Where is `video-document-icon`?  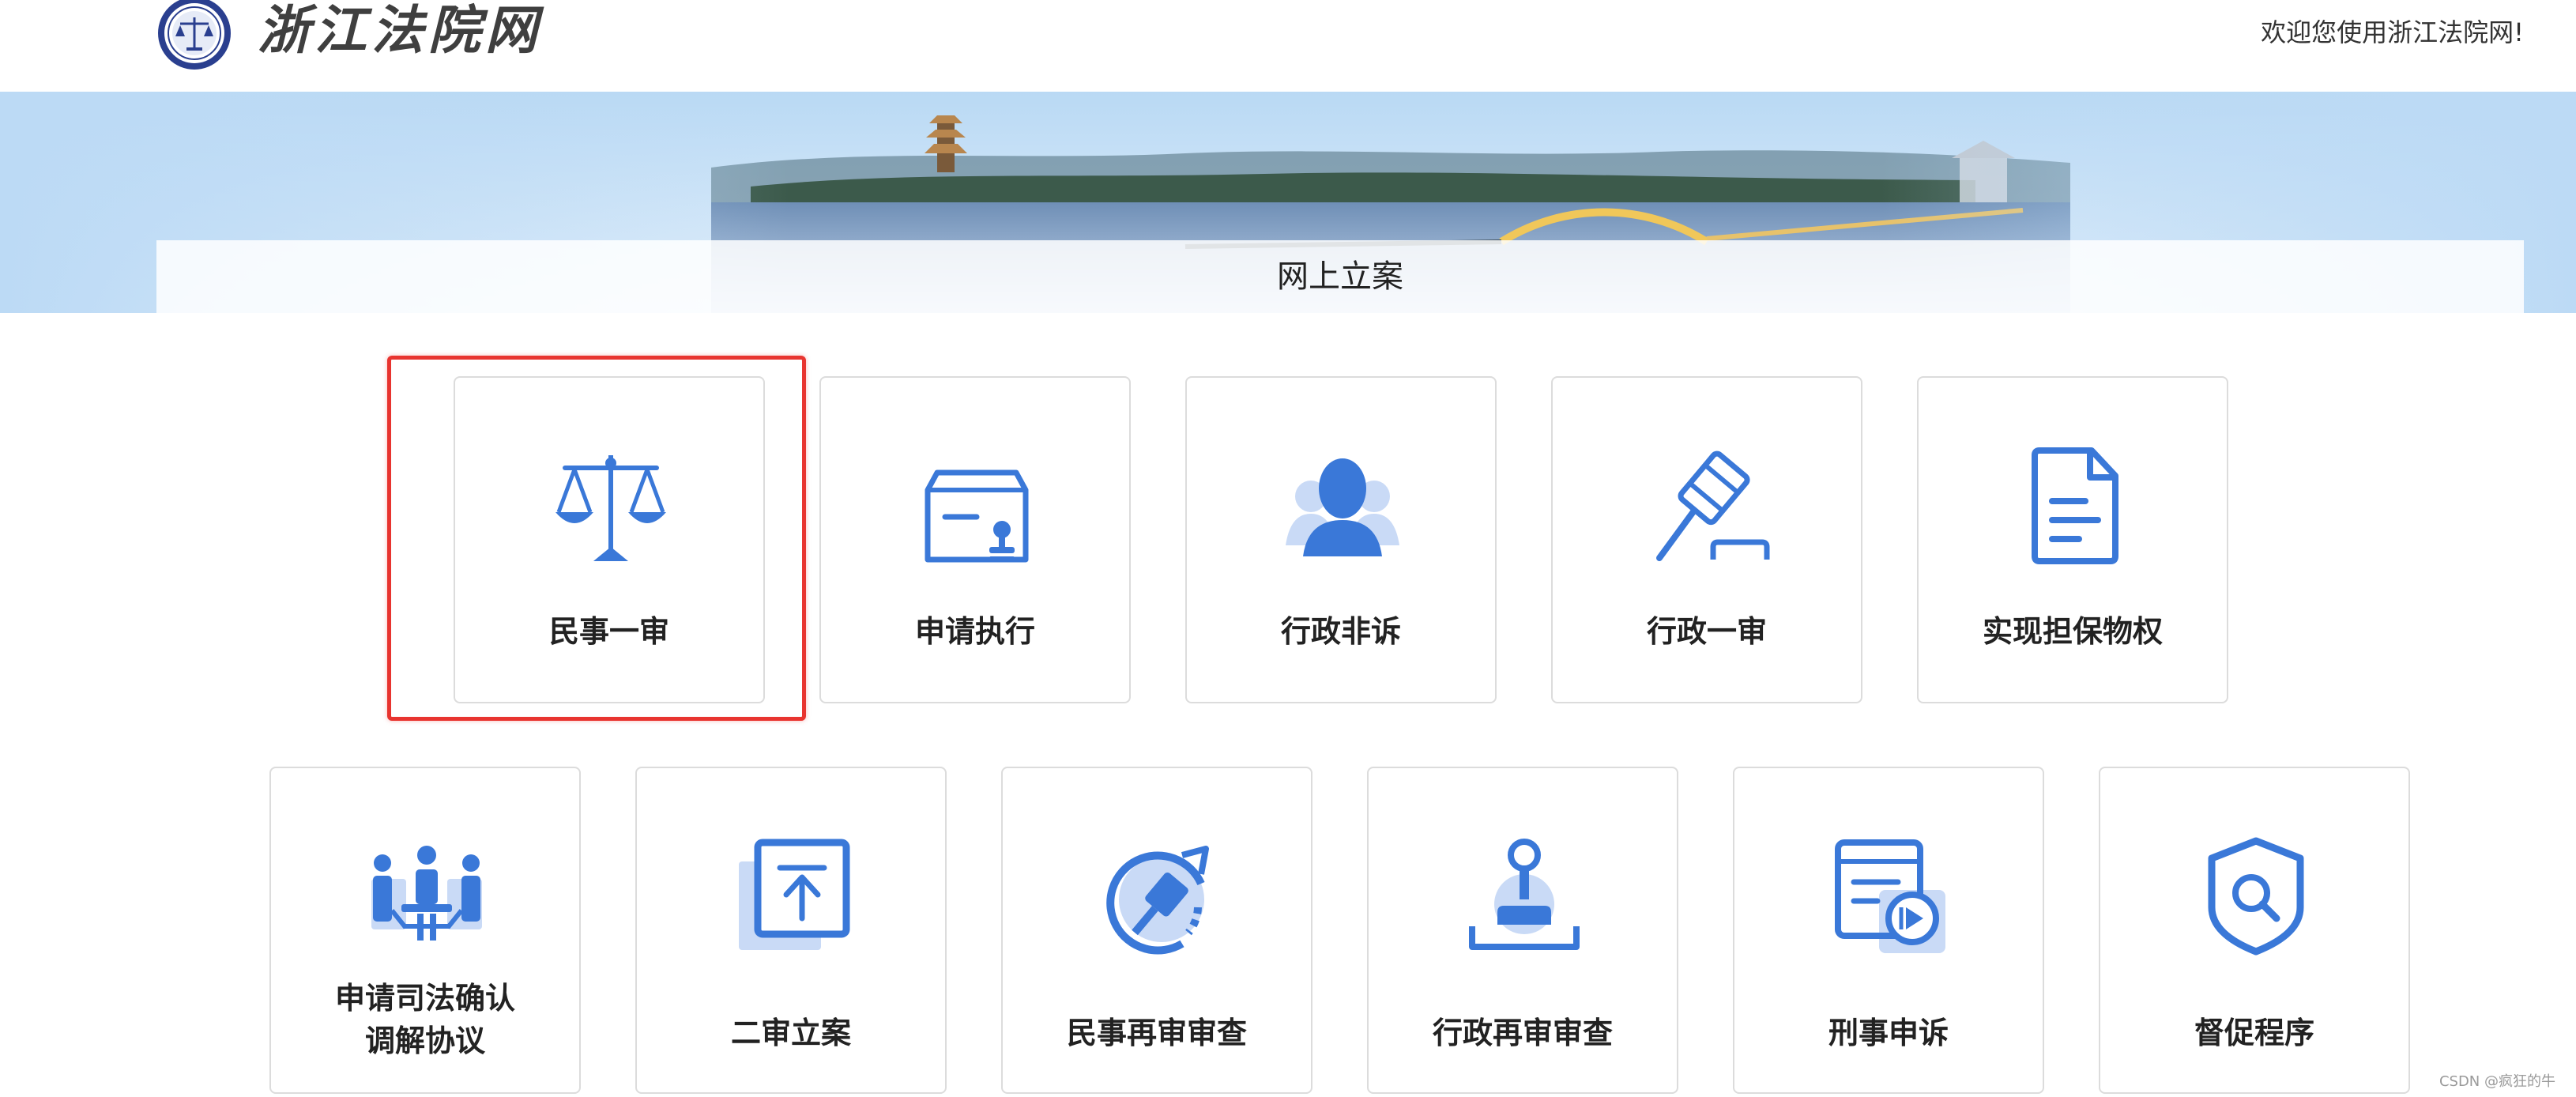
video-document-icon is located at coordinates (1890, 896).